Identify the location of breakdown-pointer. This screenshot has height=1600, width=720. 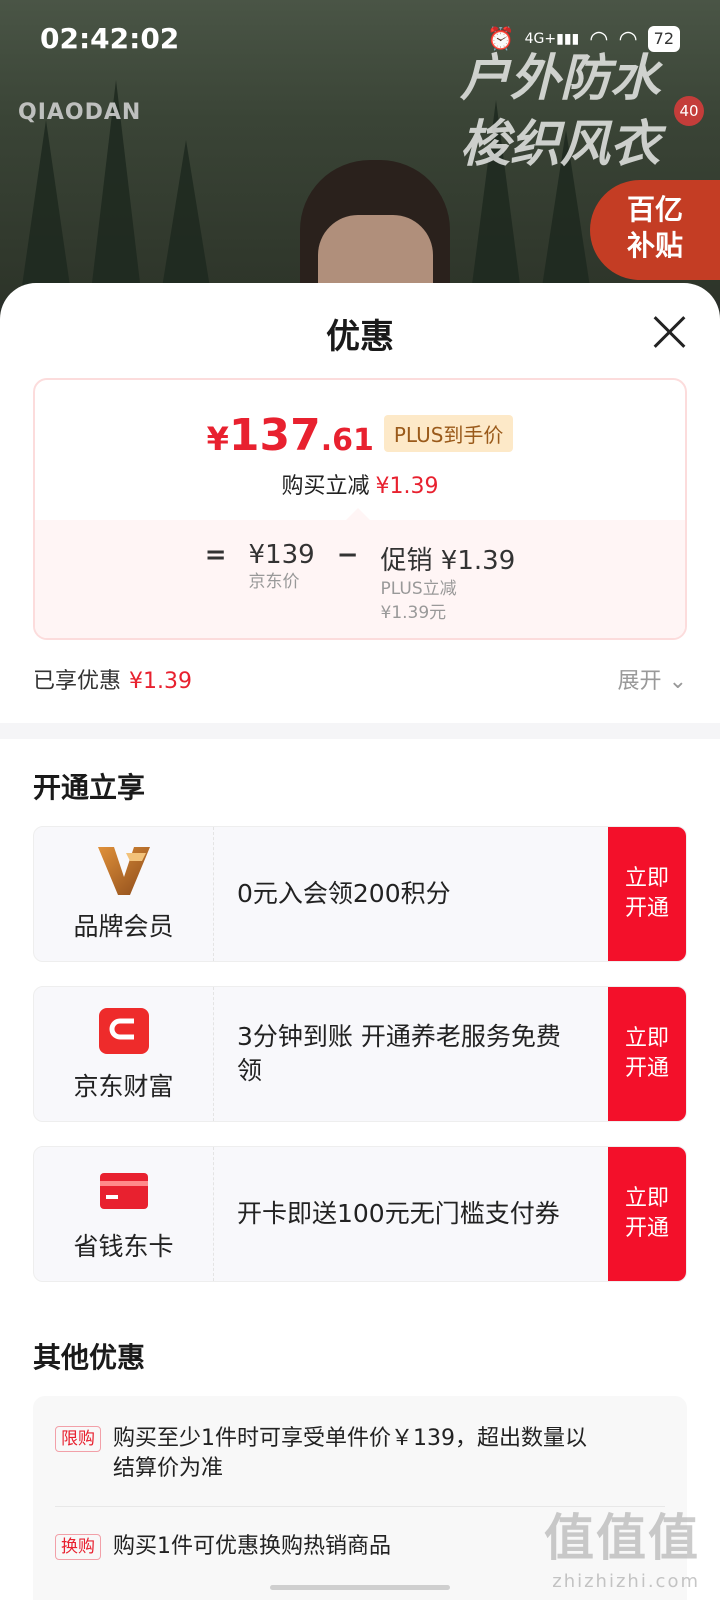
(358, 514).